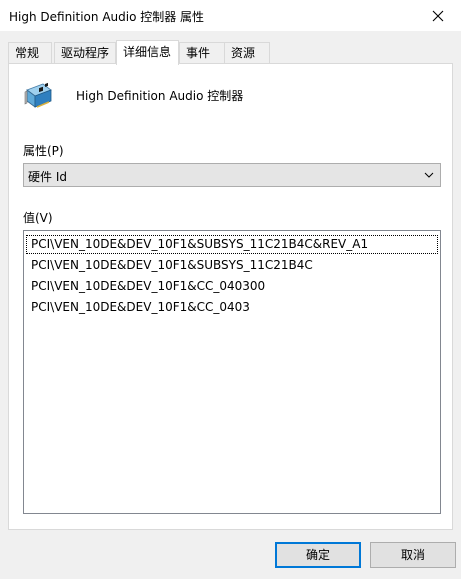 The height and width of the screenshot is (579, 461). I want to click on chevron-down-icon, so click(429, 175).